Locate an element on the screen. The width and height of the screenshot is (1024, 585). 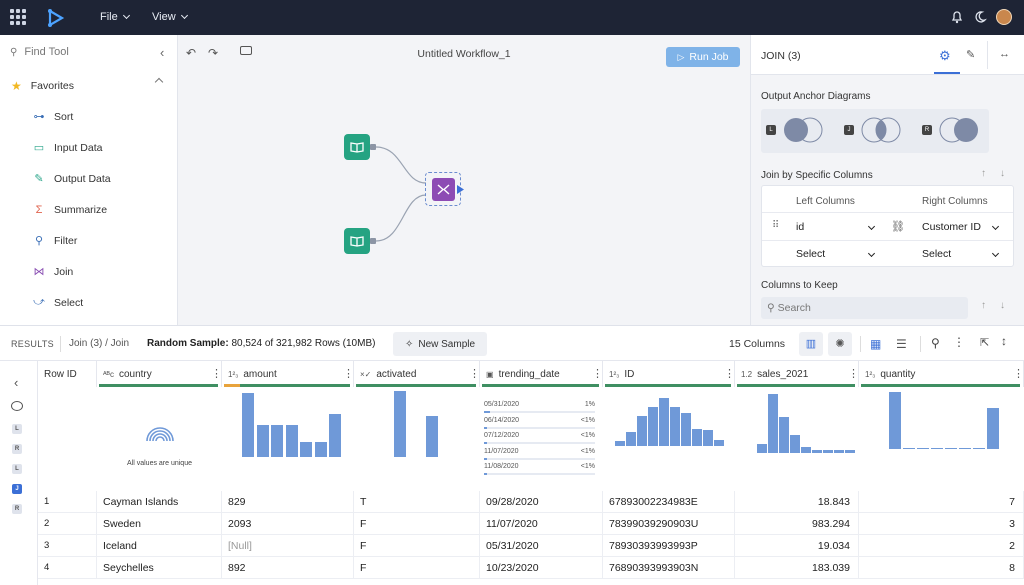
table-cell: 18.843 is located at coordinates (797, 502).